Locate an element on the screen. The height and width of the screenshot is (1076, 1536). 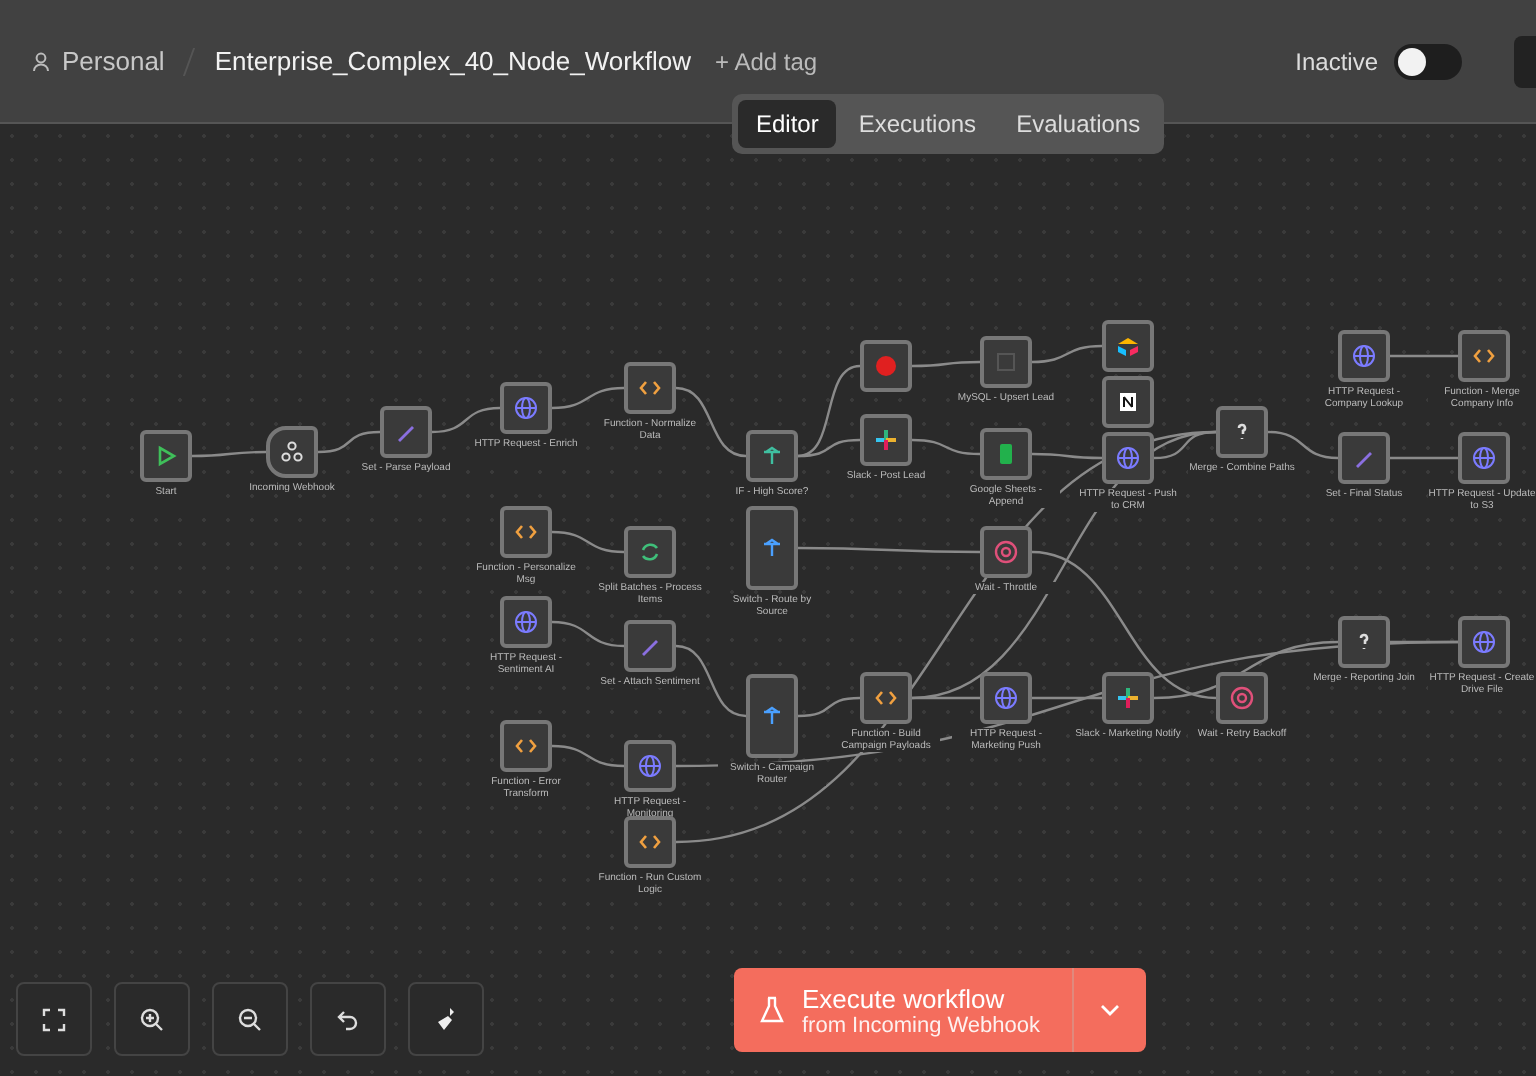
add-tag-button: + Add tag is located at coordinates (760, 61).